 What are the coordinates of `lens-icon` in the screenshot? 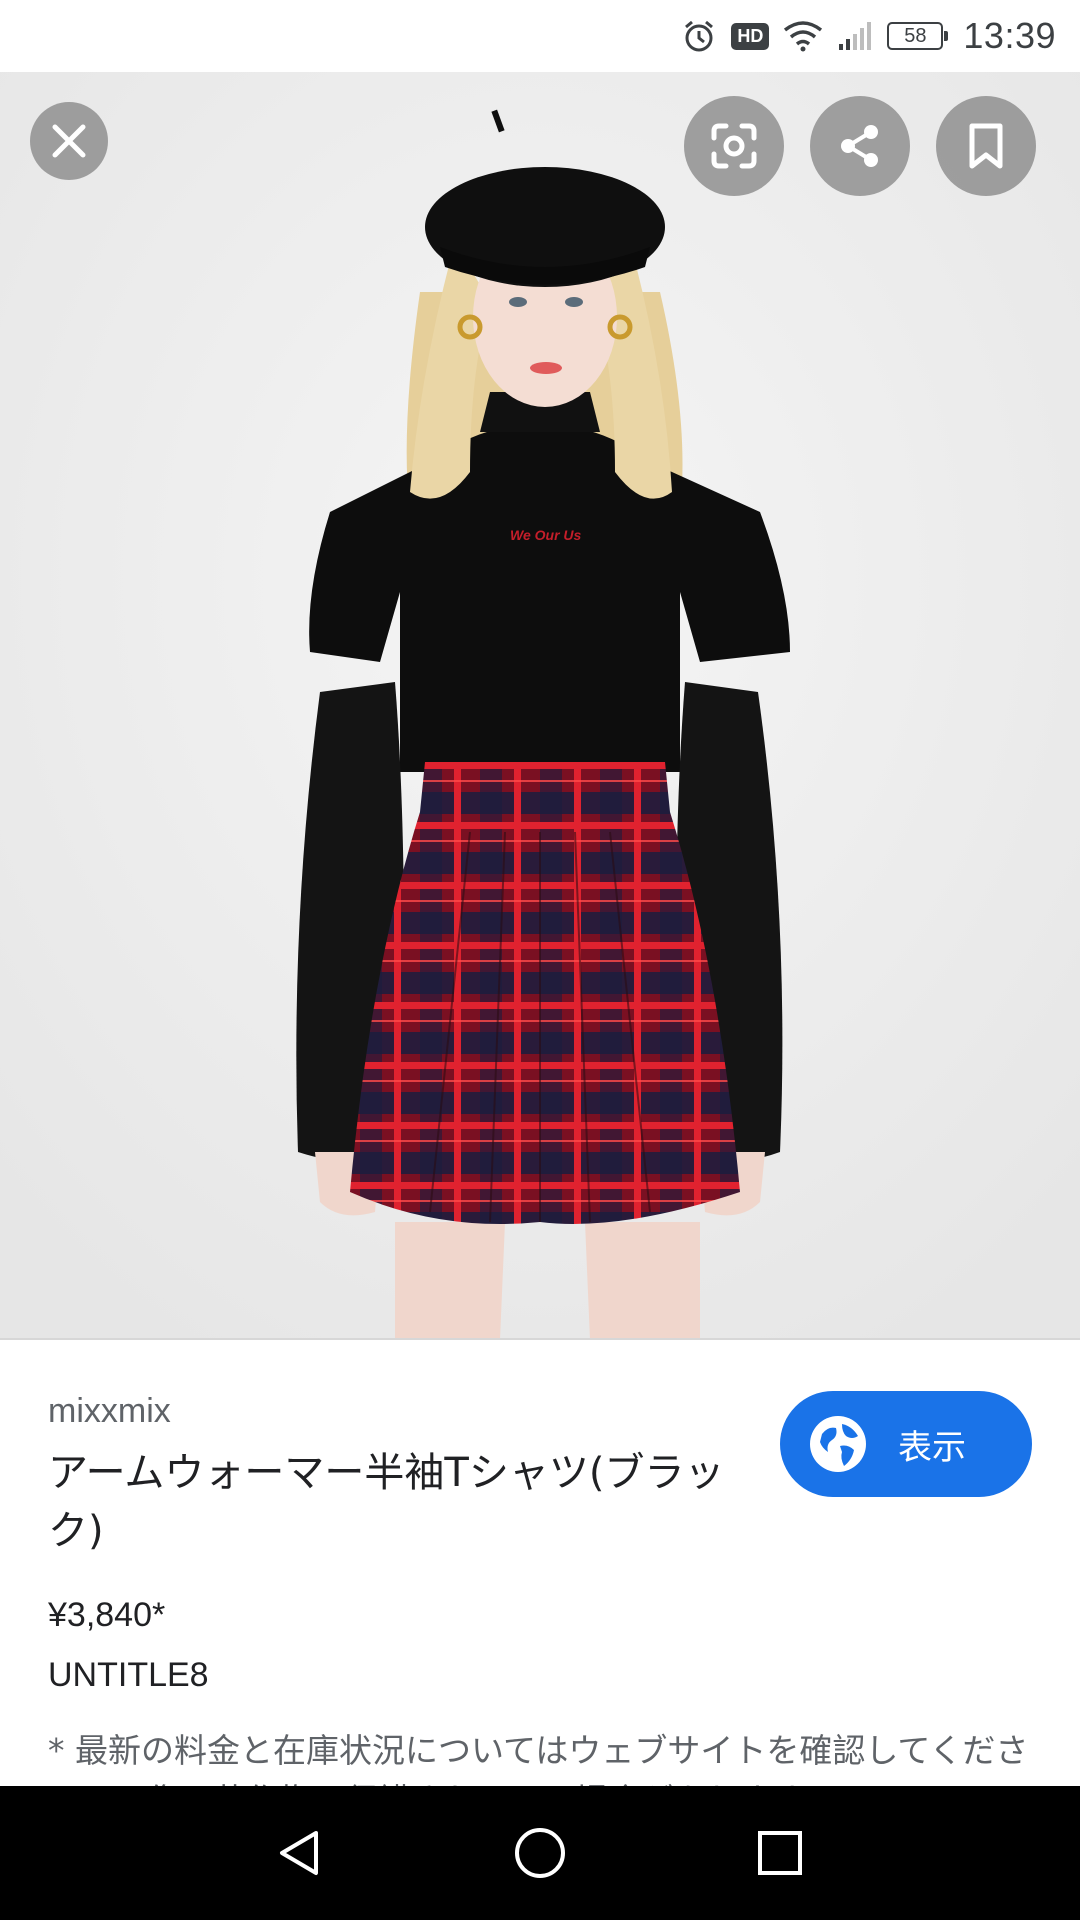 It's located at (734, 146).